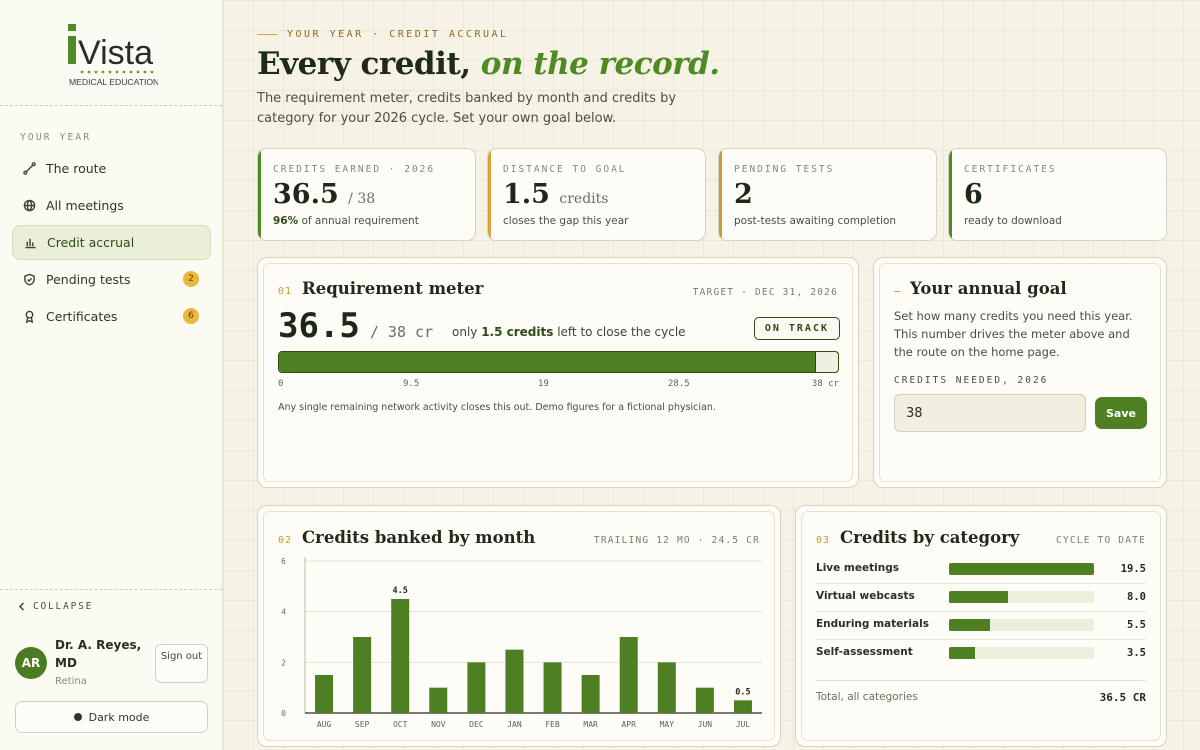 This screenshot has width=1200, height=750. What do you see at coordinates (400, 724) in the screenshot?
I see `x-tick-label: OCT` at bounding box center [400, 724].